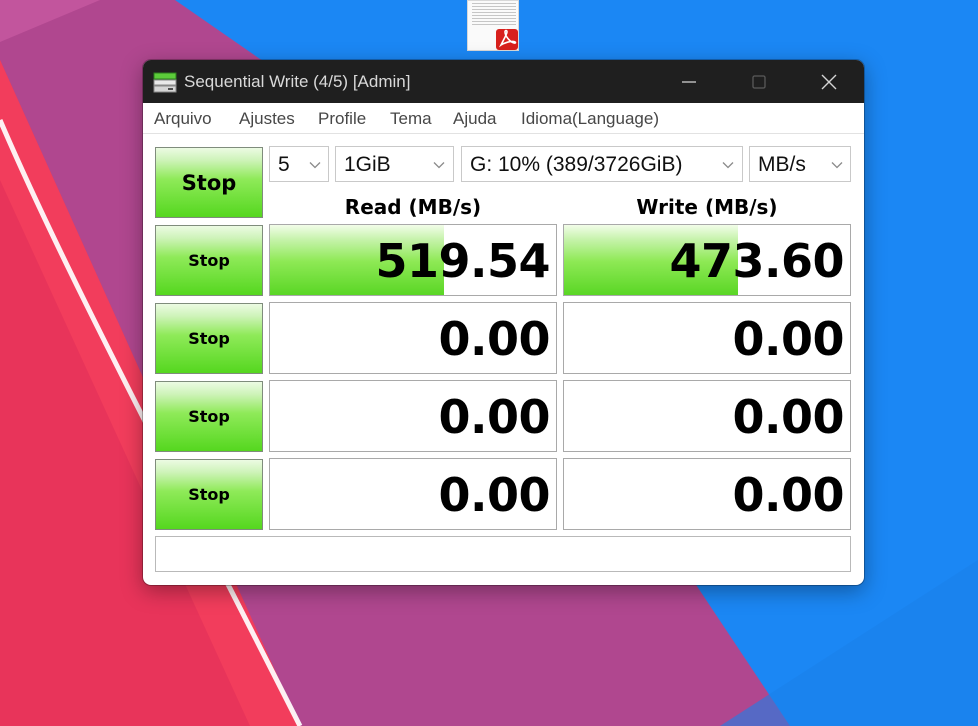 This screenshot has height=726, width=978. What do you see at coordinates (165, 82) in the screenshot?
I see `disk-drive-icon` at bounding box center [165, 82].